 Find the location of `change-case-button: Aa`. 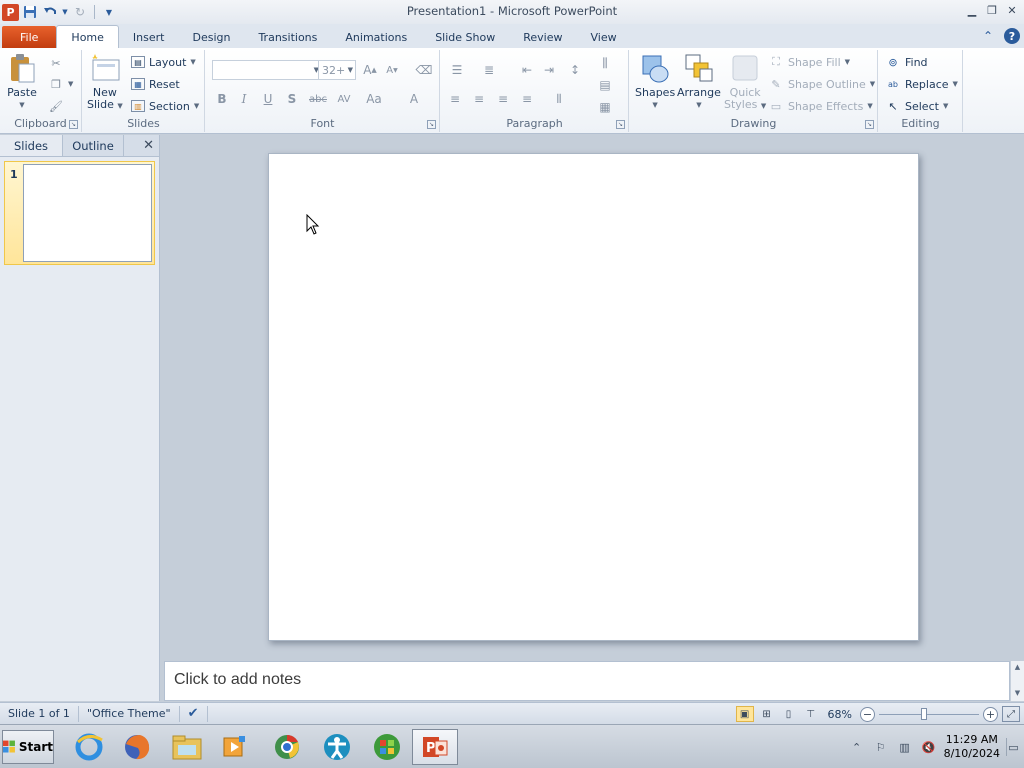

change-case-button: Aa is located at coordinates (374, 99).